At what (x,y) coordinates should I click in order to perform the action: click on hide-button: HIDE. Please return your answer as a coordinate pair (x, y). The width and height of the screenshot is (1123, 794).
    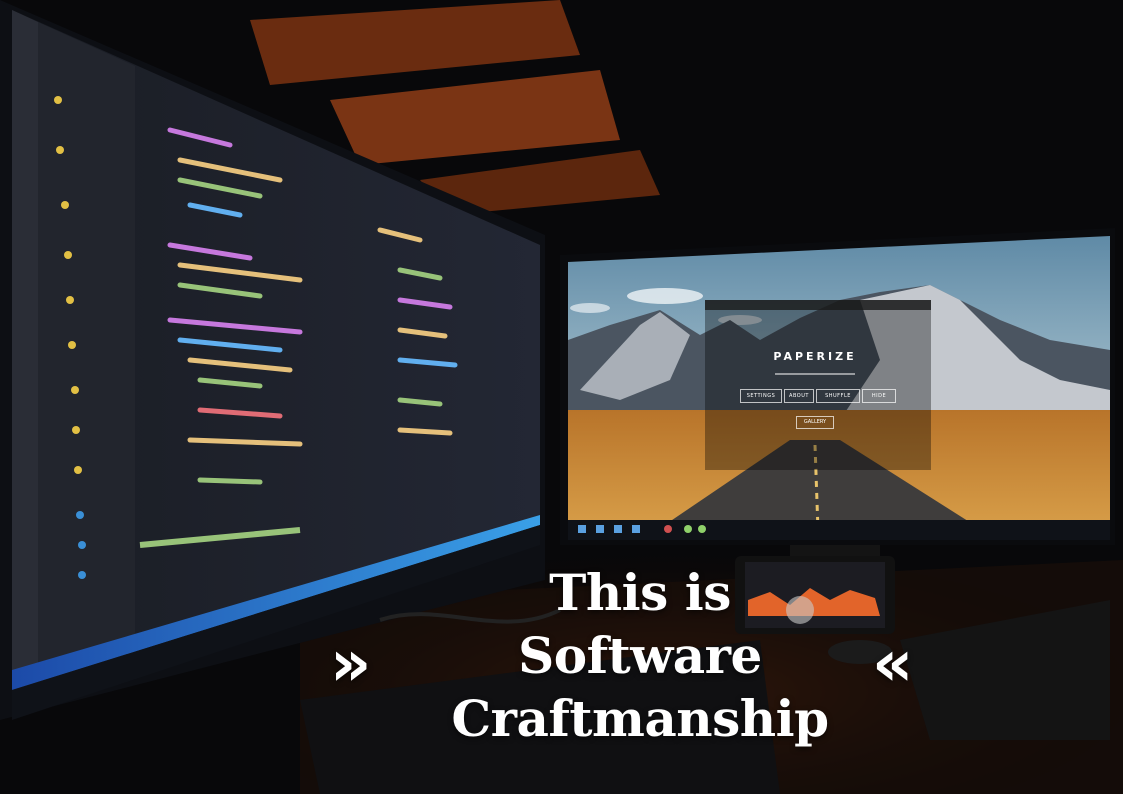
    Looking at the image, I should click on (879, 396).